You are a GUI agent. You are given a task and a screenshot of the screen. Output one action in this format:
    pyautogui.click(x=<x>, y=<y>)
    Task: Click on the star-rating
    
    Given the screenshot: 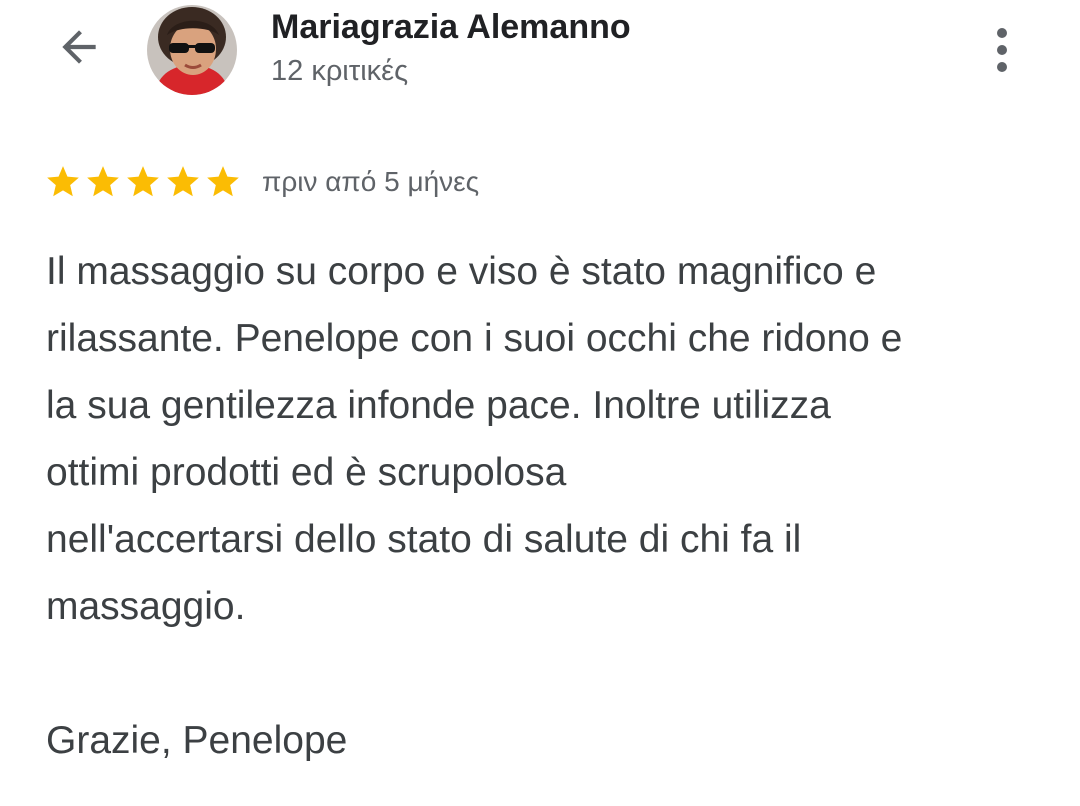 What is the action you would take?
    pyautogui.click(x=143, y=182)
    